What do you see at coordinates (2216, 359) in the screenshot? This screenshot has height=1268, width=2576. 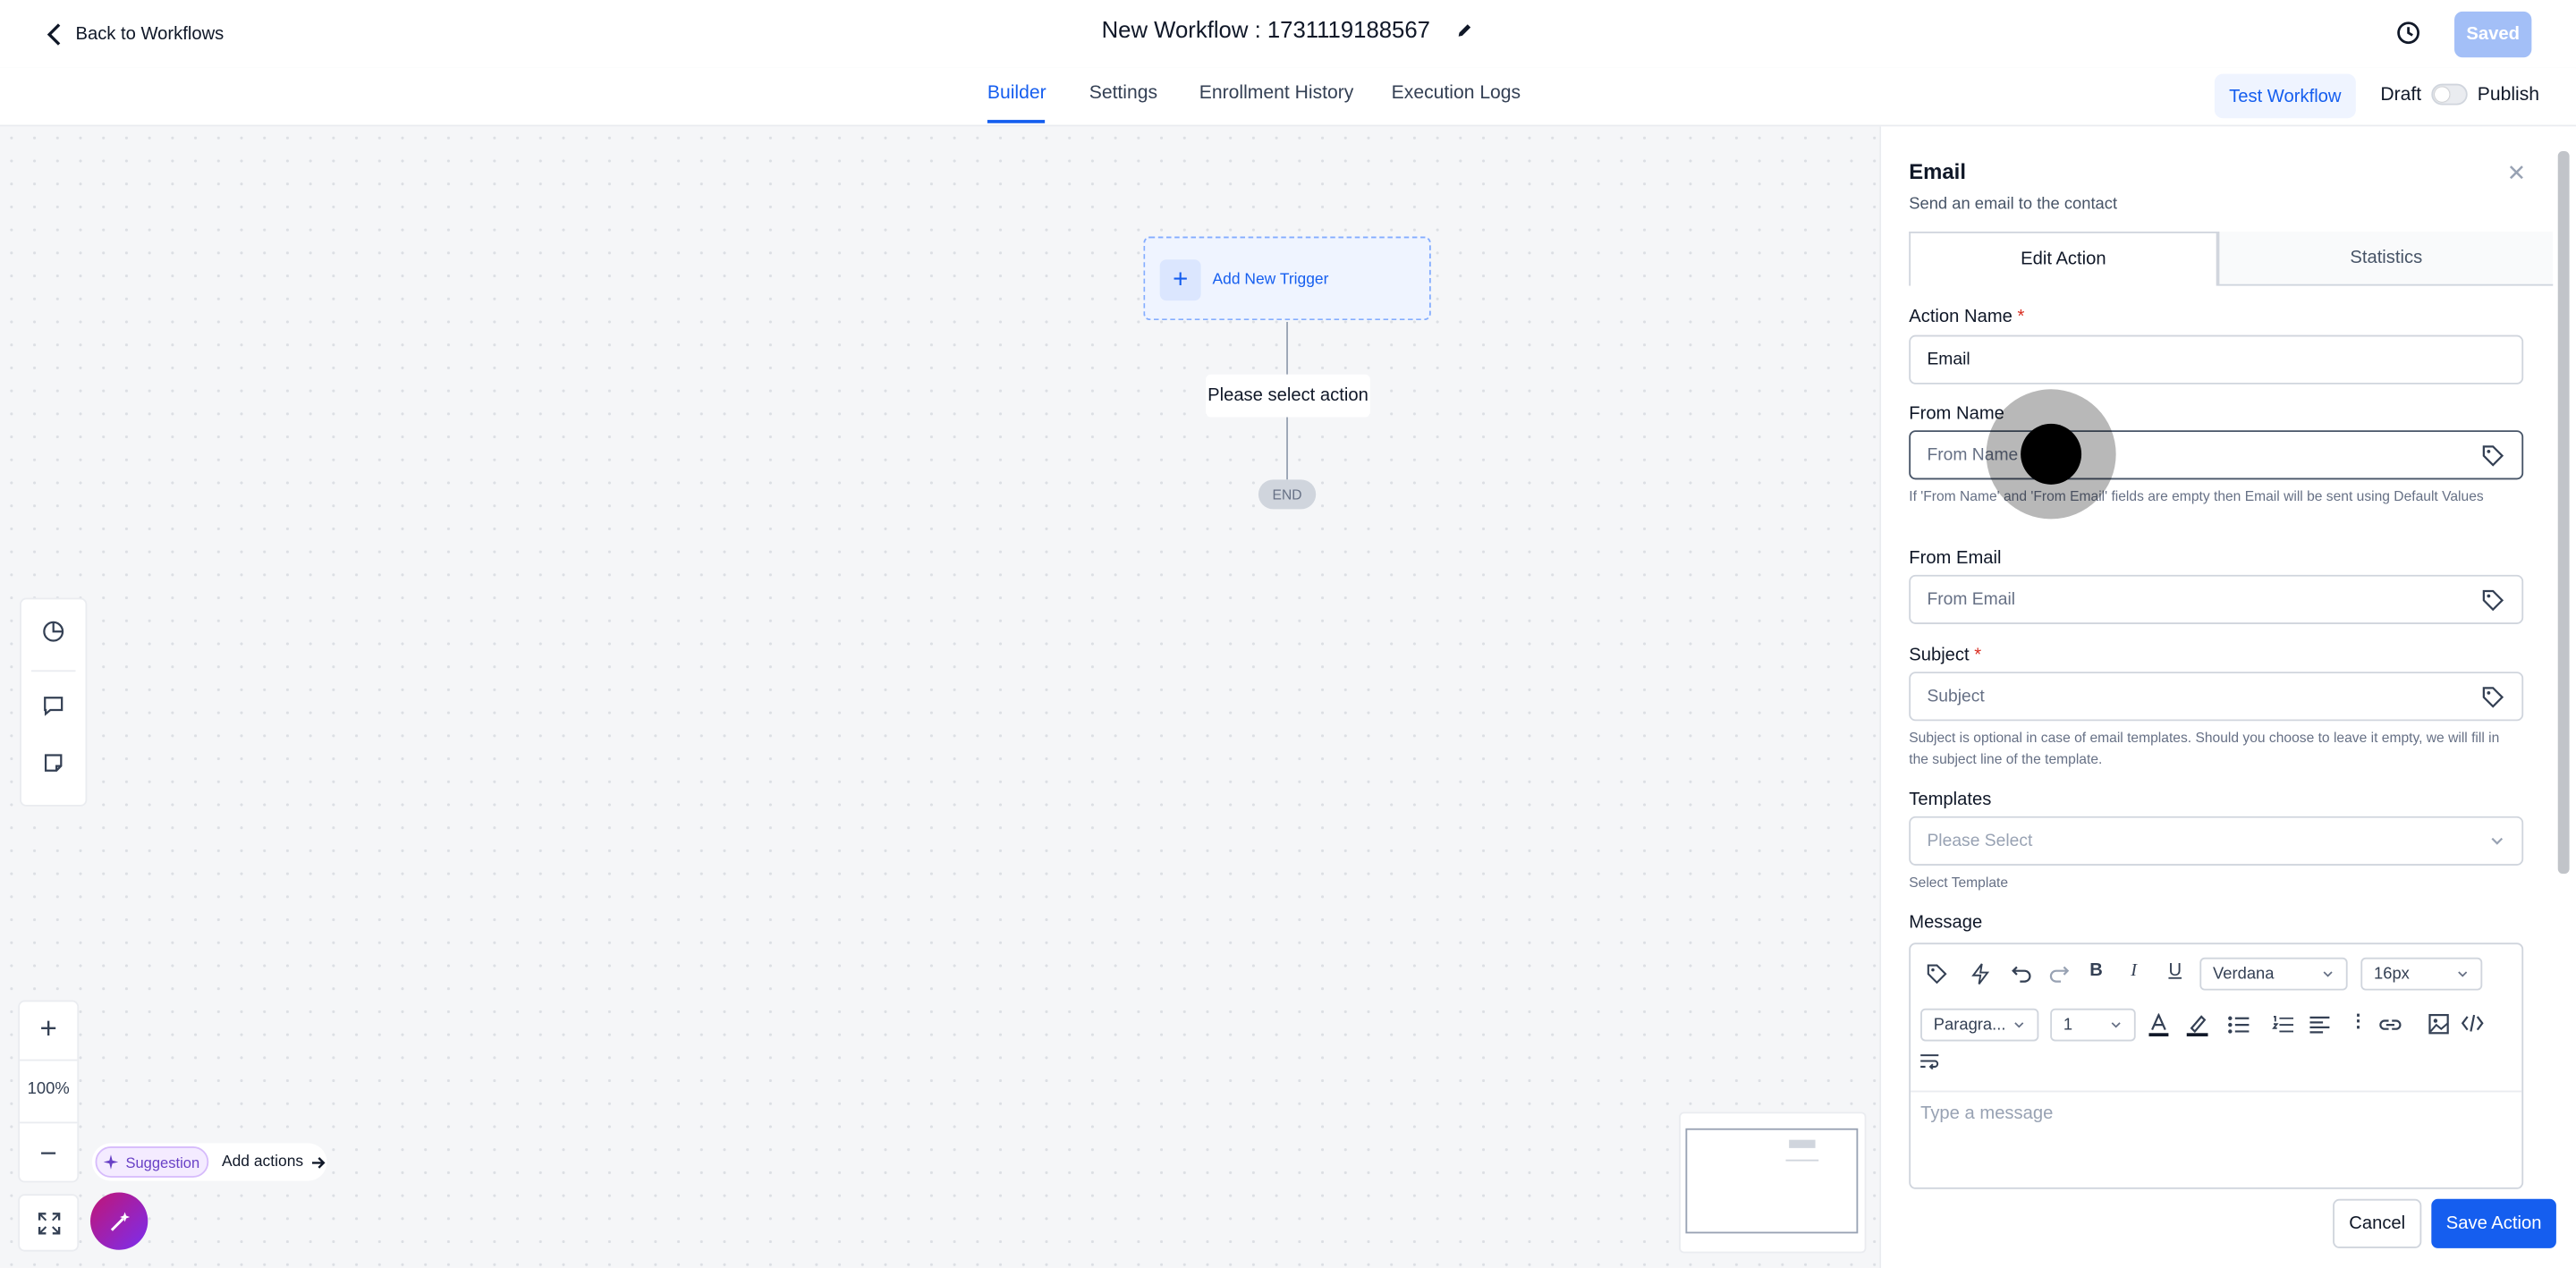 I see `action-name-input: Email` at bounding box center [2216, 359].